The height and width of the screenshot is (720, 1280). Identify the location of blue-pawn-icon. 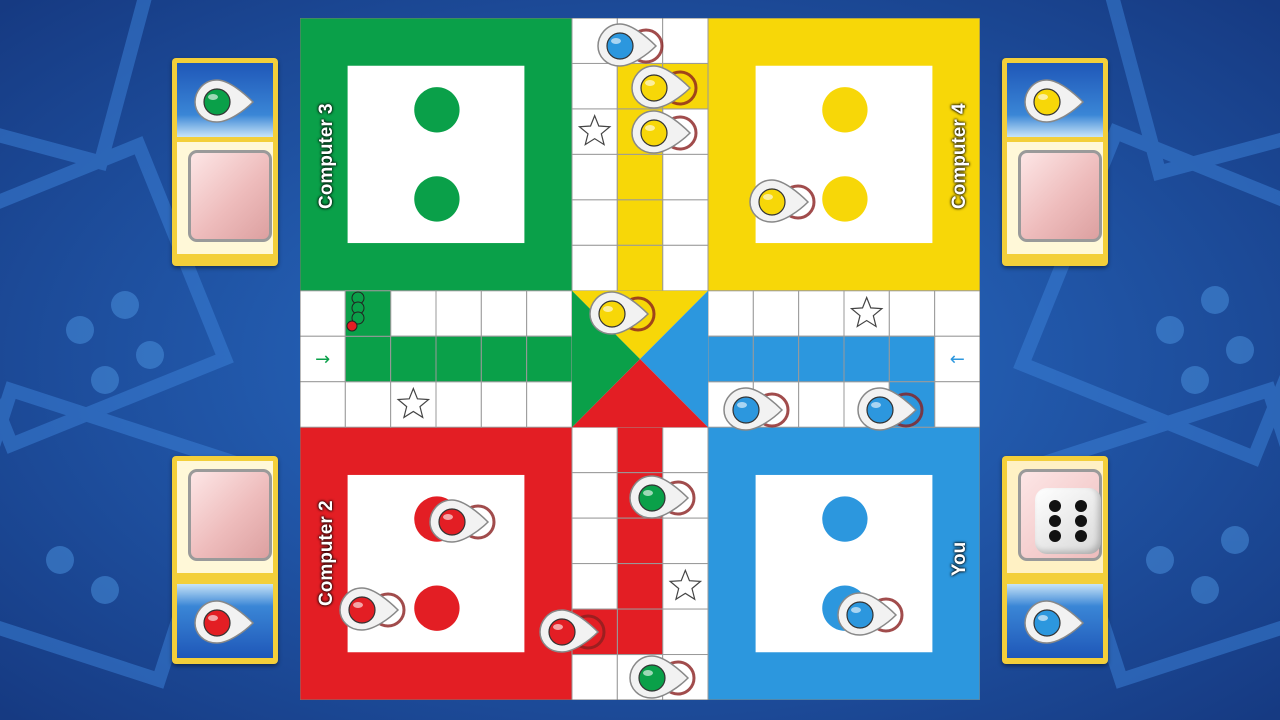
(1054, 622).